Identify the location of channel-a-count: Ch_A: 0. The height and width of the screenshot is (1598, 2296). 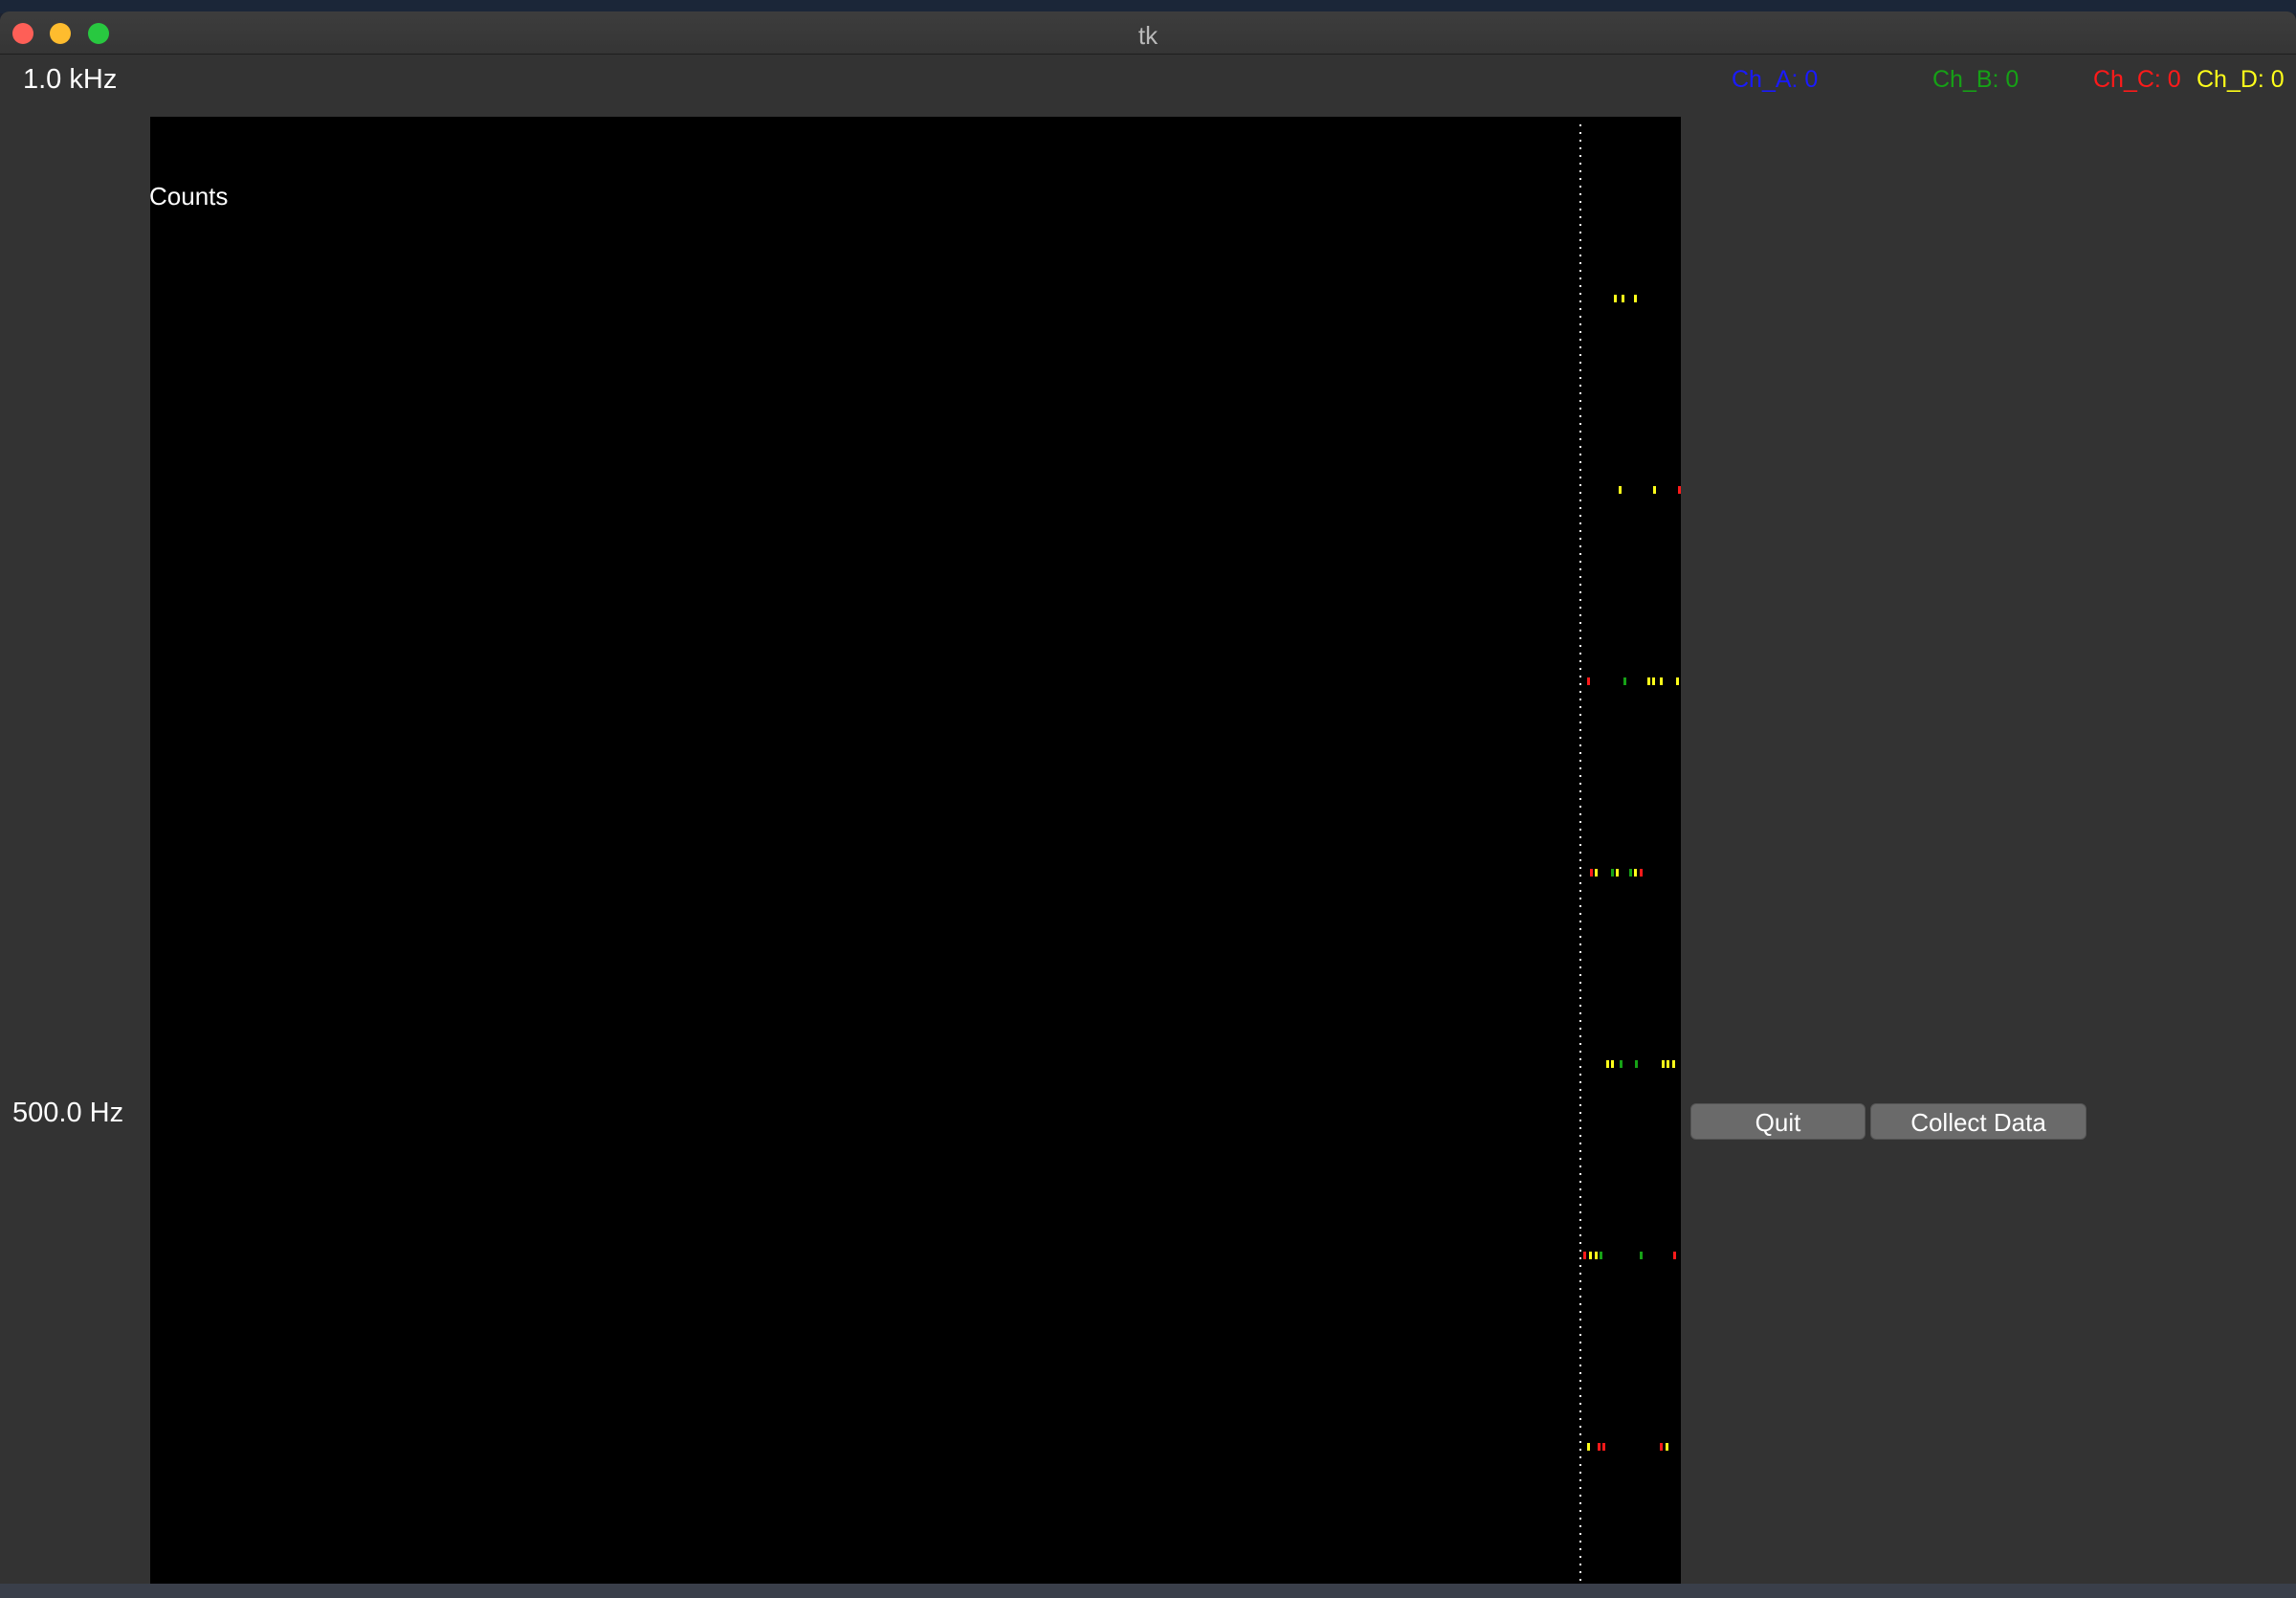
(1776, 79).